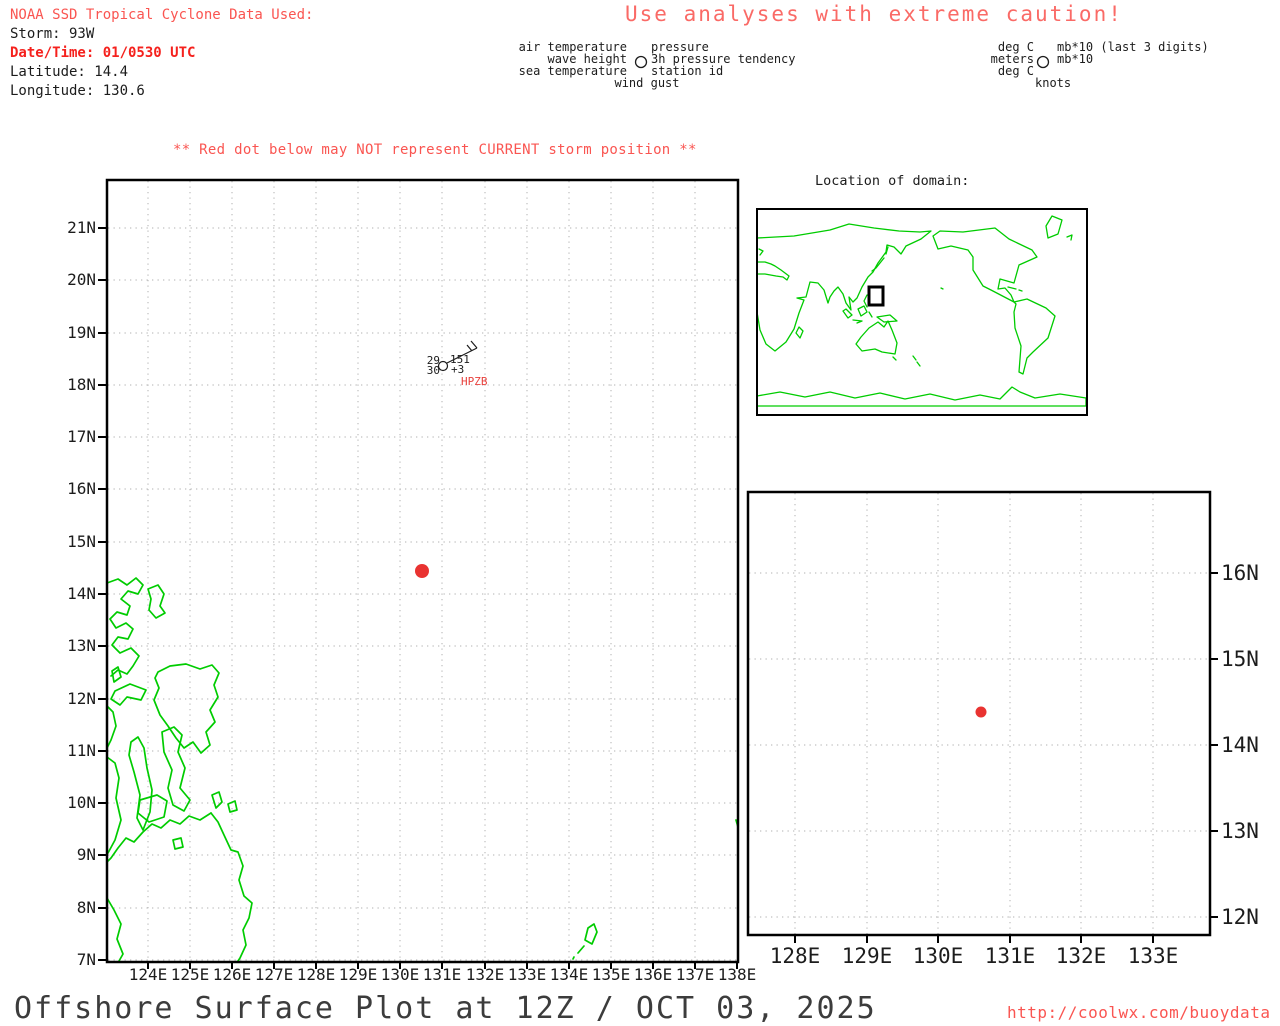 This screenshot has height=1026, width=1280. Describe the element at coordinates (86, 907) in the screenshot. I see `lat-tick-label: 8N` at that location.